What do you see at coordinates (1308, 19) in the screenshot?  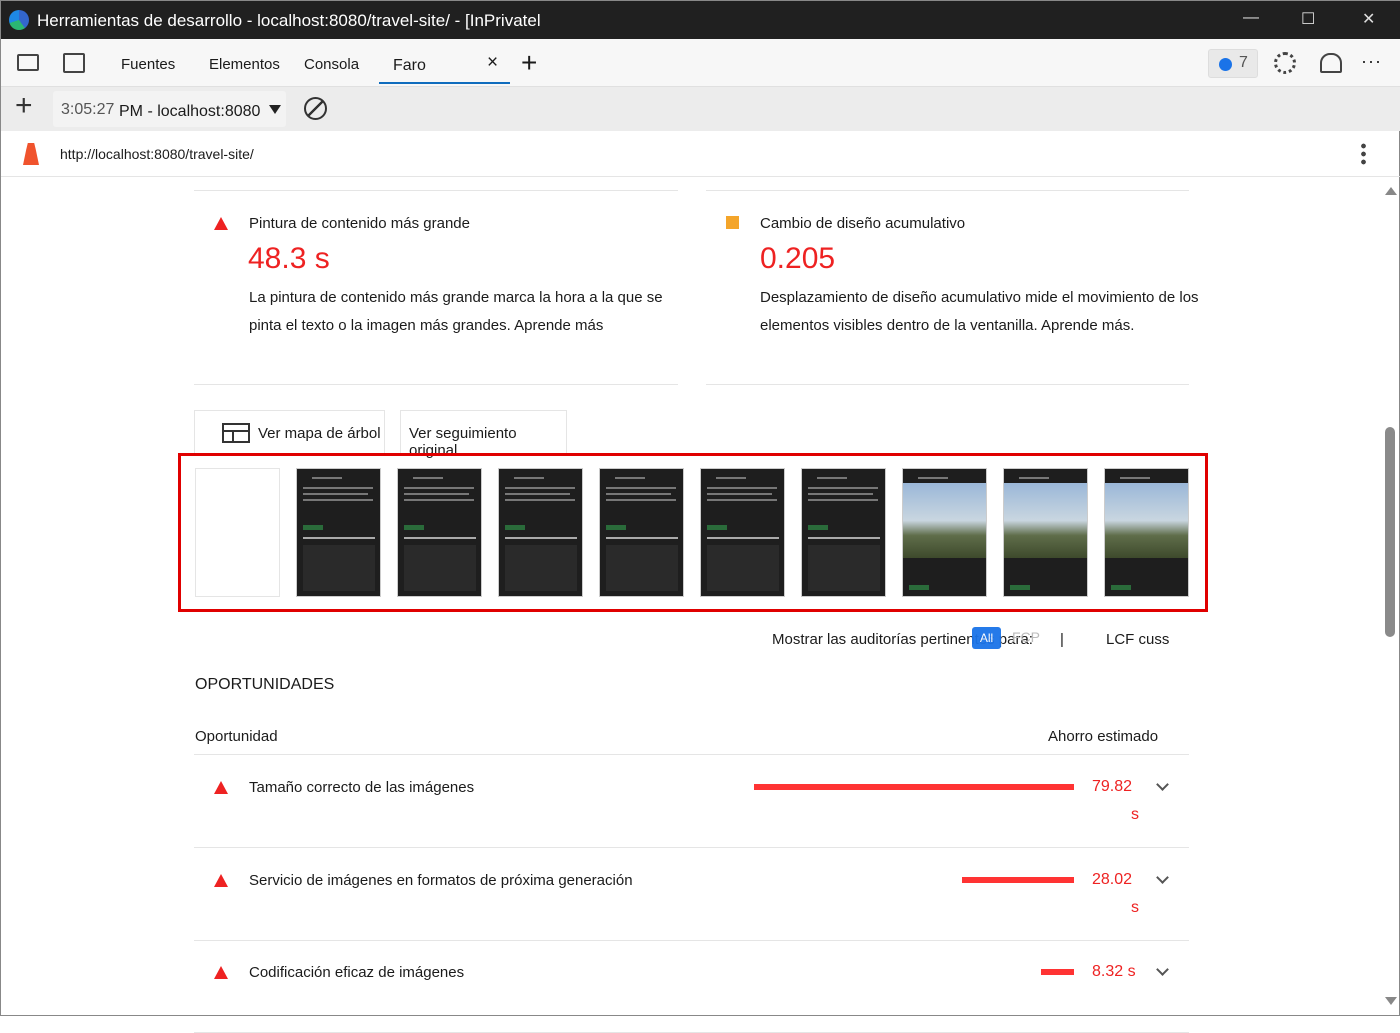 I see `maximize-button: ☐` at bounding box center [1308, 19].